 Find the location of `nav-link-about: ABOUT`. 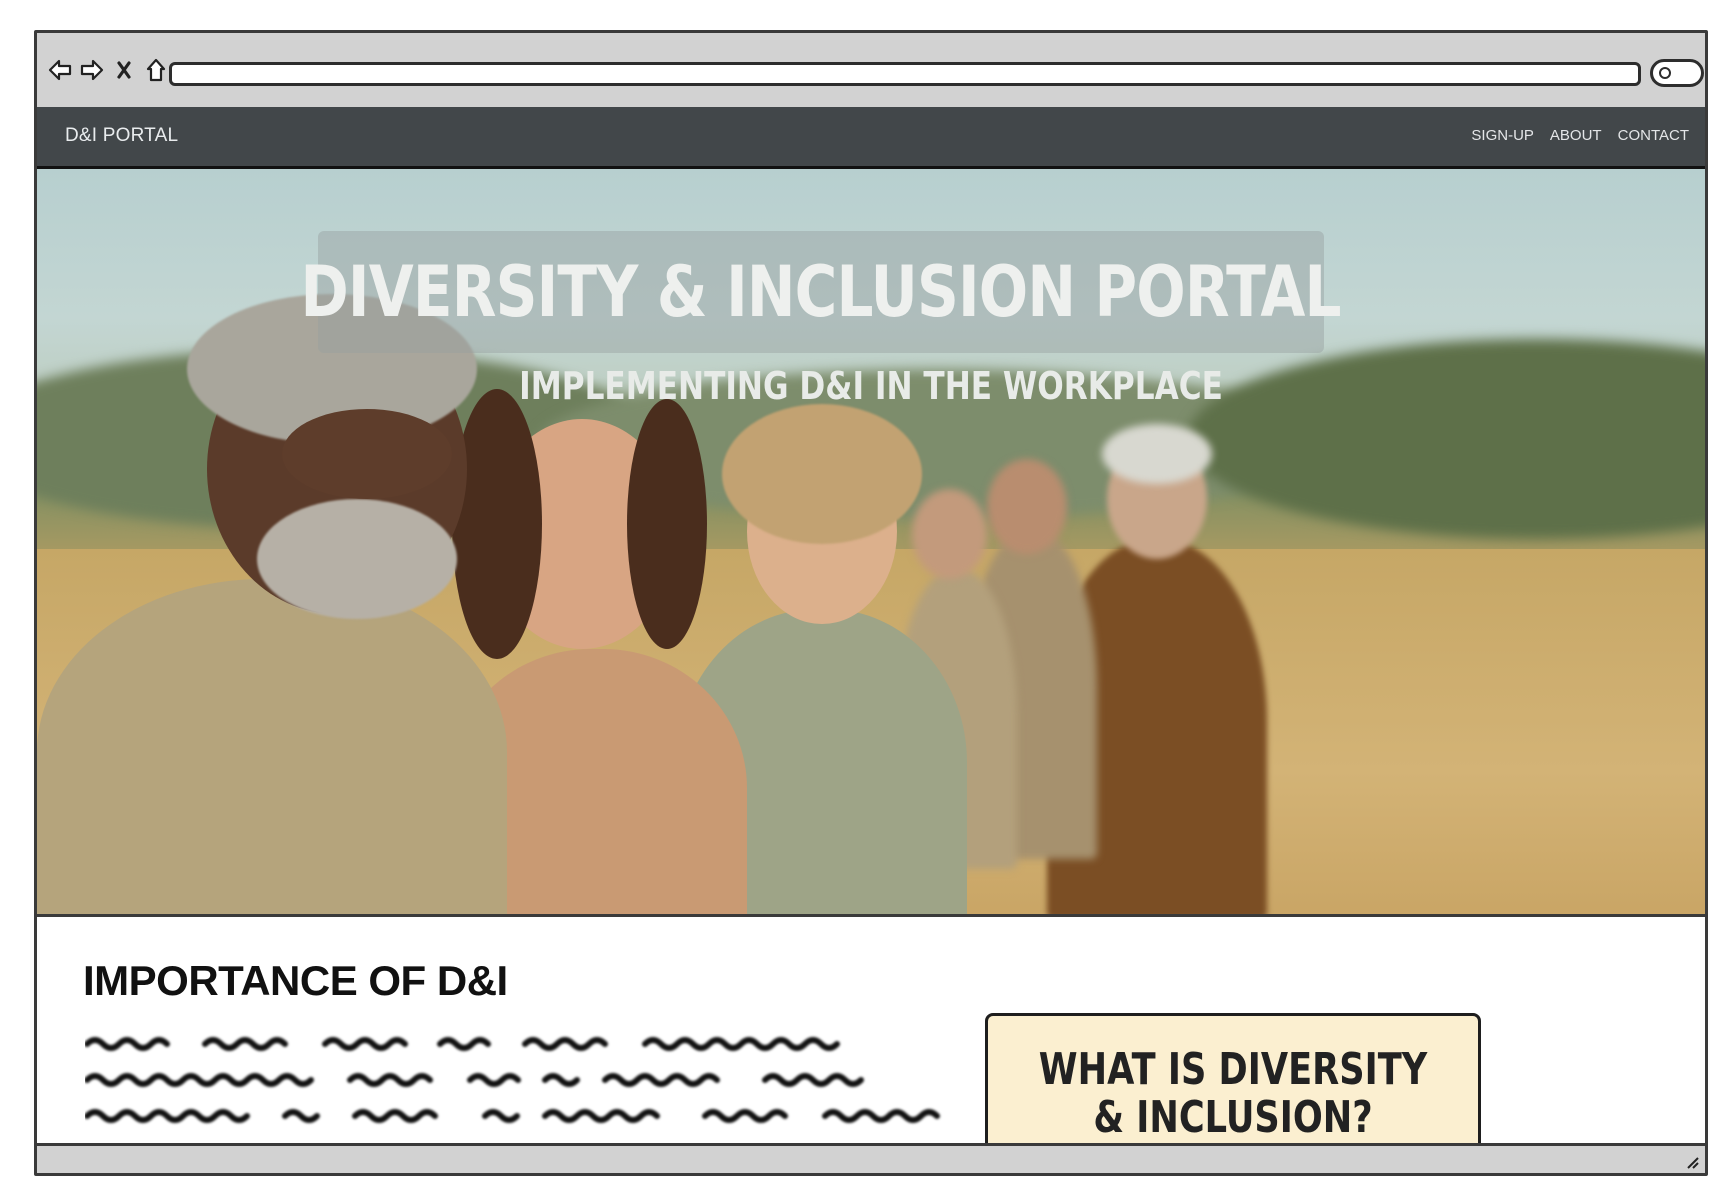

nav-link-about: ABOUT is located at coordinates (1576, 135).